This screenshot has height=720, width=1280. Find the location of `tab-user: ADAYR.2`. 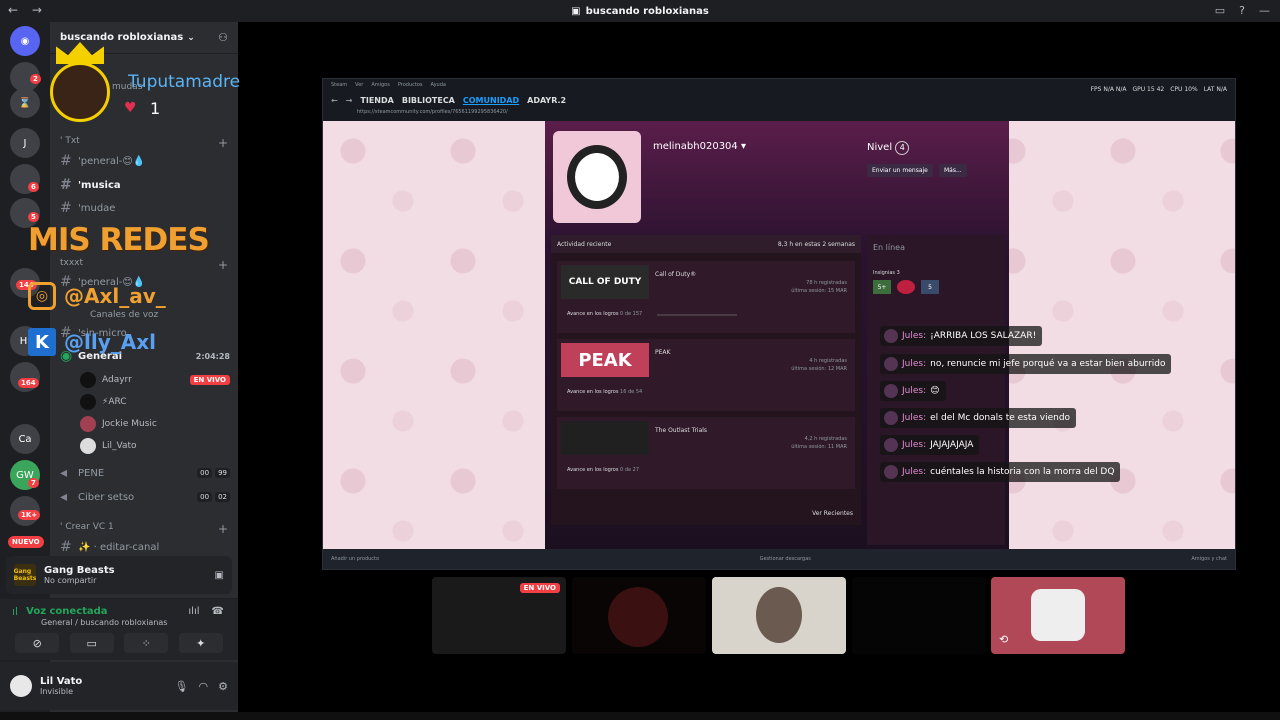

tab-user: ADAYR.2 is located at coordinates (546, 100).